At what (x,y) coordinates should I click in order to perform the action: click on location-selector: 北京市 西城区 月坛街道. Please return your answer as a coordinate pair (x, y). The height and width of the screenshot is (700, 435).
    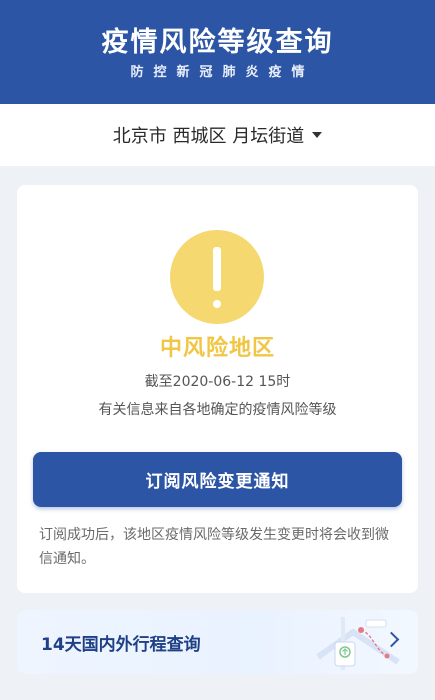
    Looking at the image, I should click on (217, 135).